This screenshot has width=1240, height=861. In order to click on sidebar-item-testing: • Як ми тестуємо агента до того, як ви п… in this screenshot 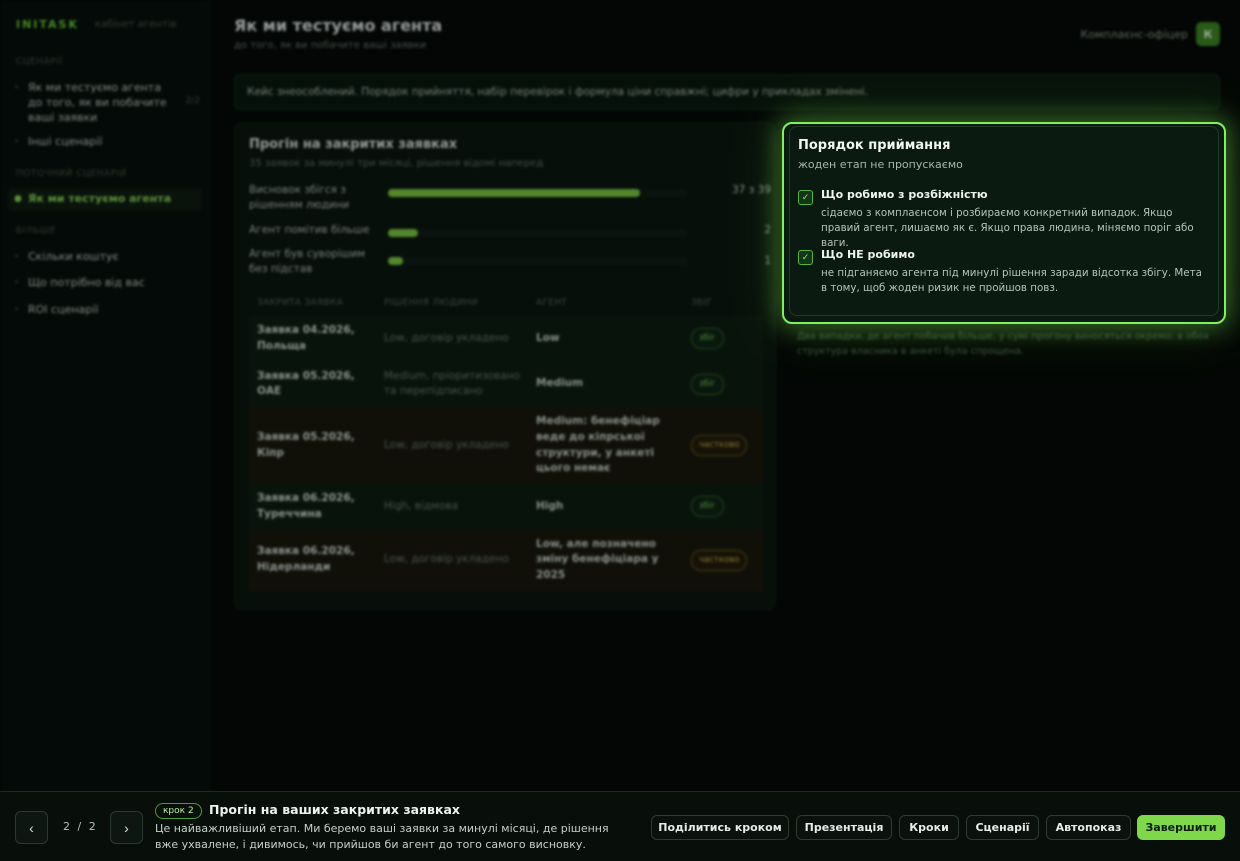, I will do `click(107, 103)`.